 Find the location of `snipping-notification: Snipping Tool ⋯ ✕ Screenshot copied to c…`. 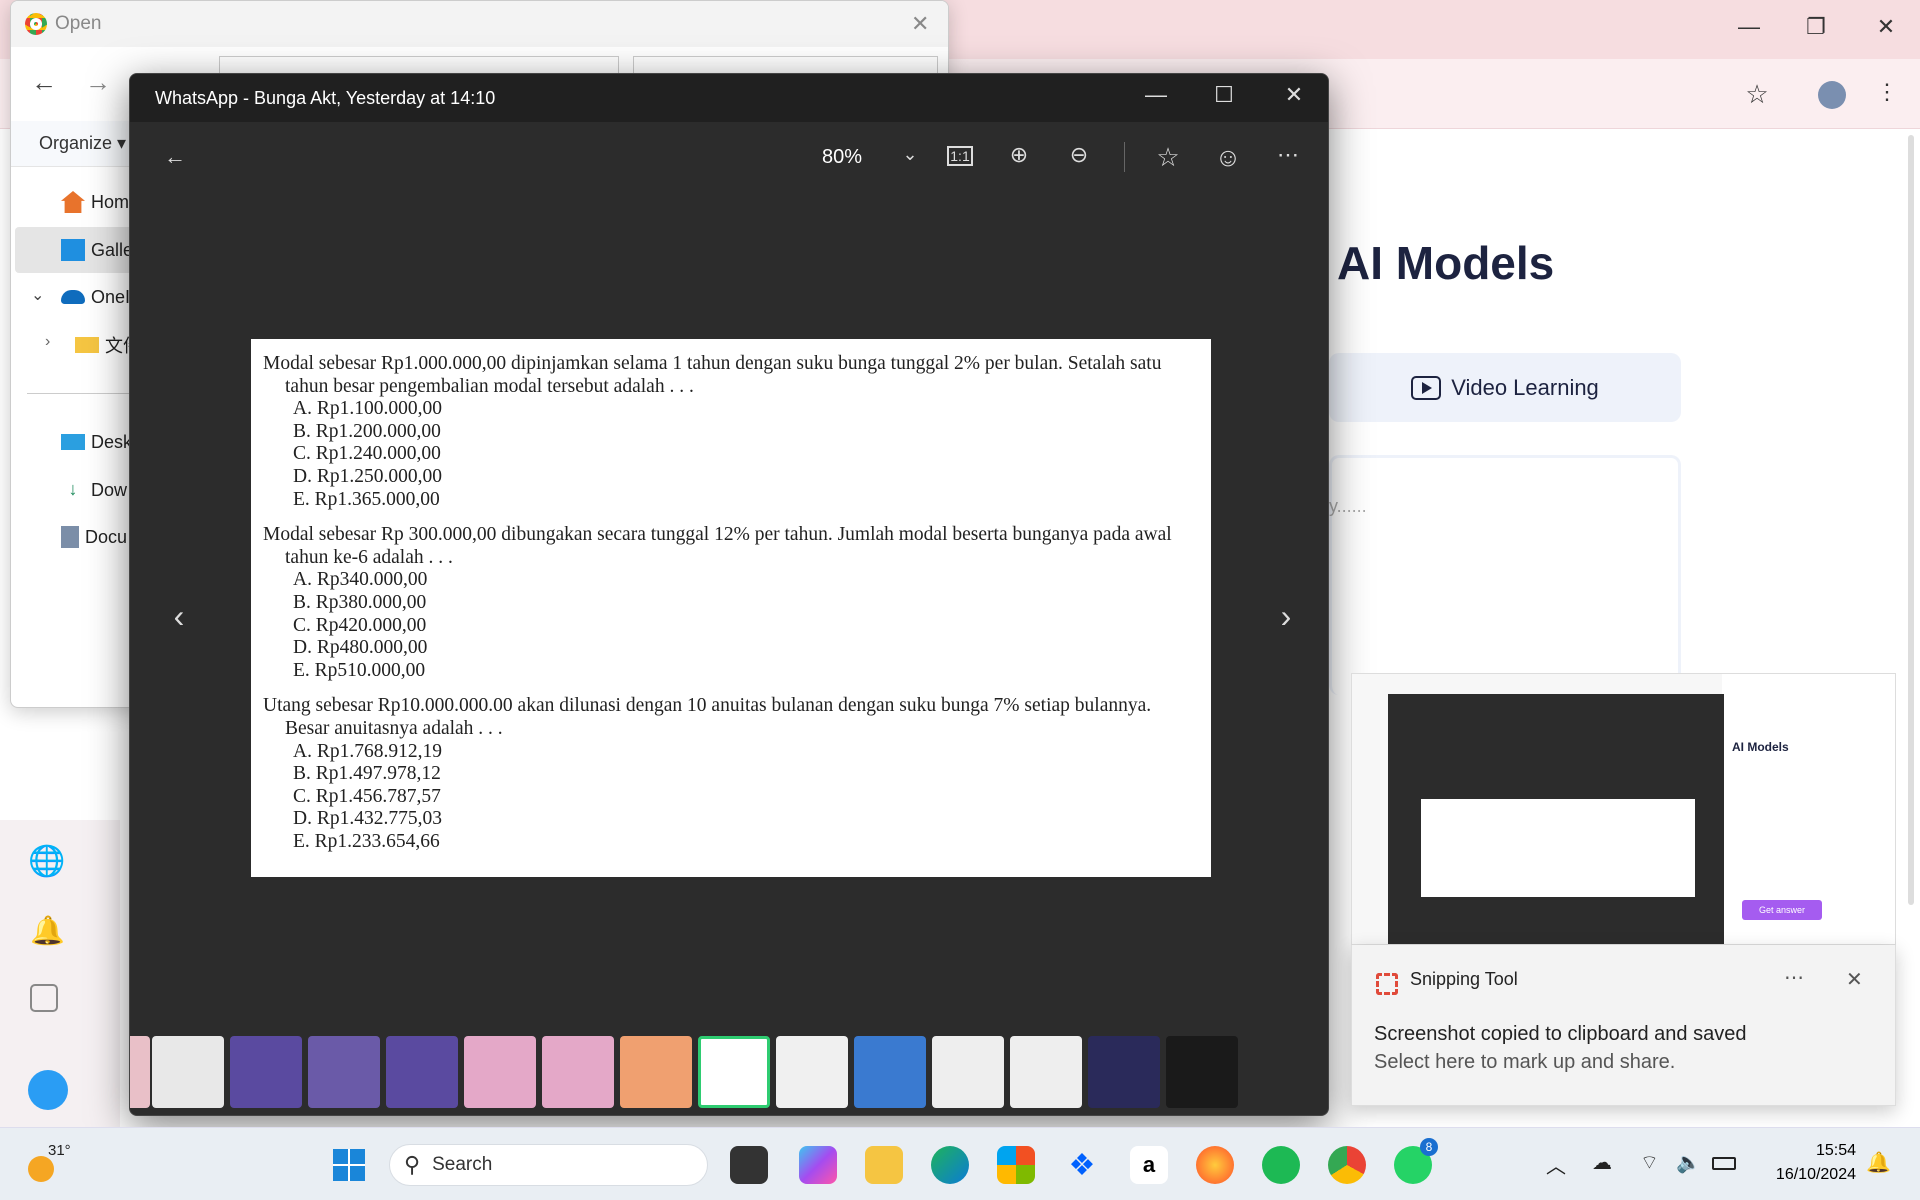

snipping-notification: Snipping Tool ⋯ ✕ Screenshot copied to c… is located at coordinates (1623, 1025).